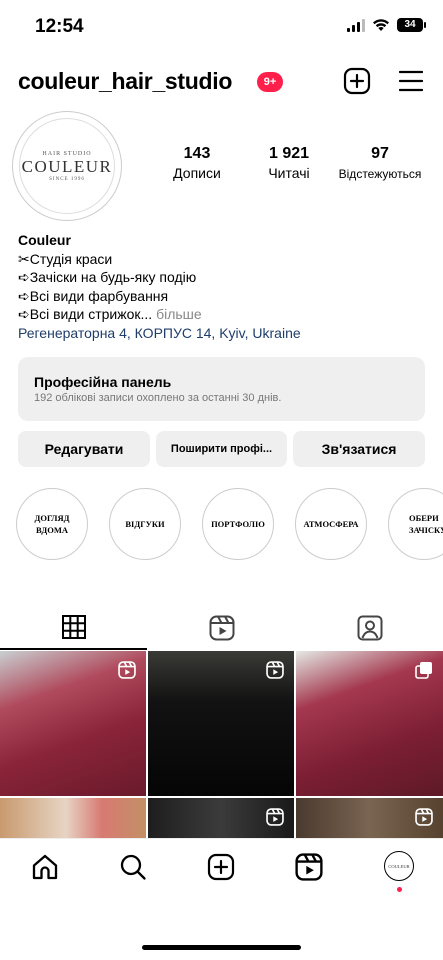 This screenshot has width=443, height=960. Describe the element at coordinates (67, 179) in the screenshot. I see `logo-bottom-text: SINCE 1996` at that location.